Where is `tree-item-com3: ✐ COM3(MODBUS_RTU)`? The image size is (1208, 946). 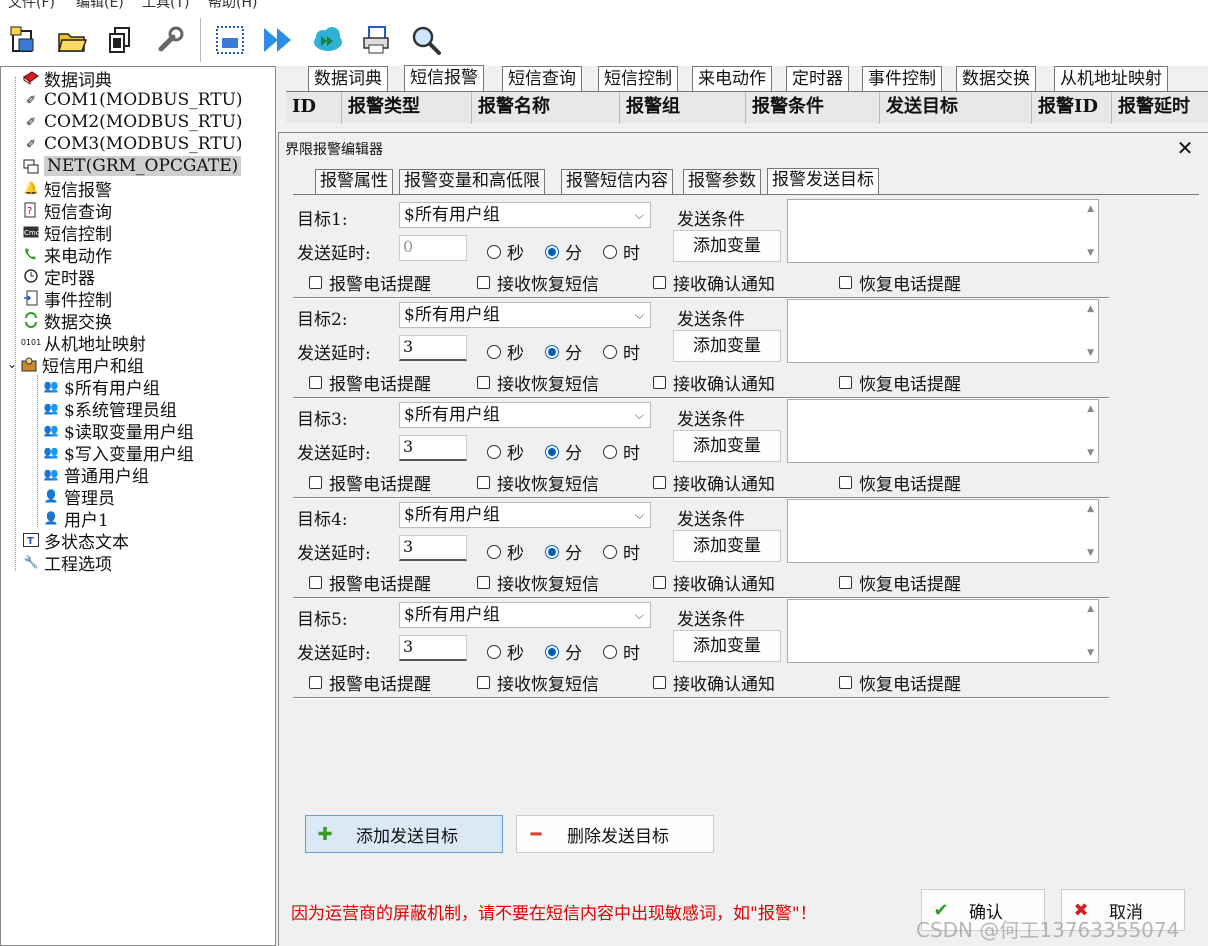
tree-item-com3: ✐ COM3(MODBUS_RTU) is located at coordinates (133, 144).